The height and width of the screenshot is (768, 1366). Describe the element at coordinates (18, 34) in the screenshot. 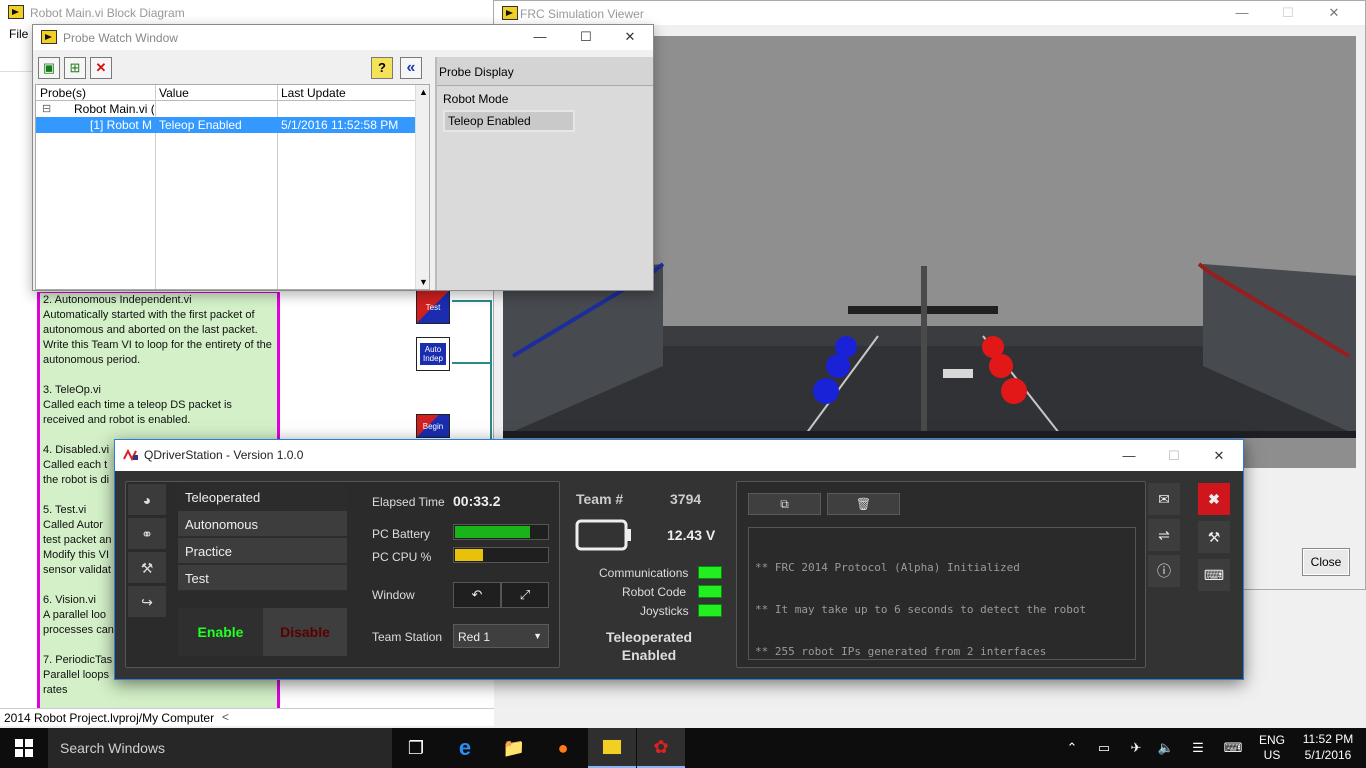

I see `menu-file: File` at that location.